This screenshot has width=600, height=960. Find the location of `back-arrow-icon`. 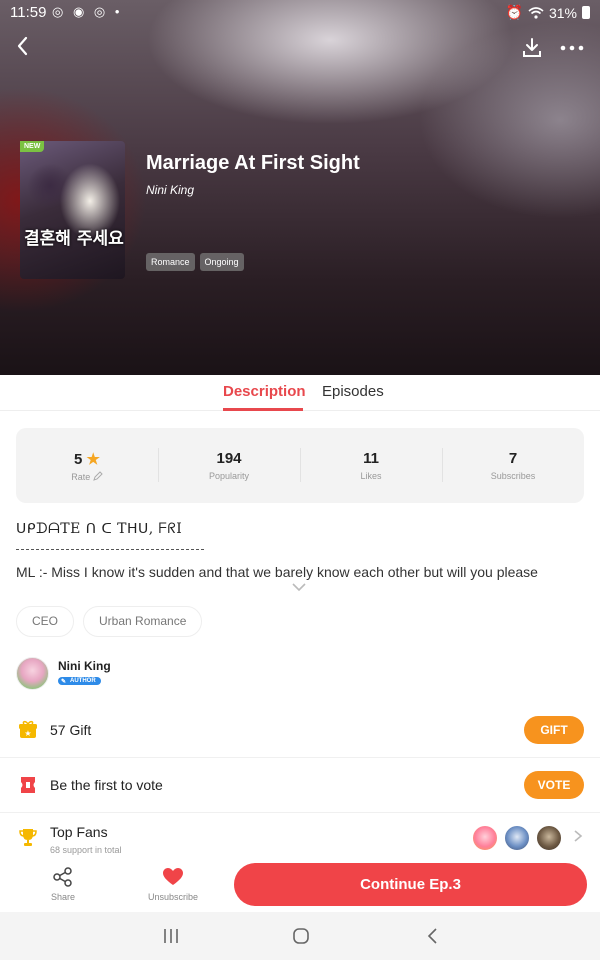

back-arrow-icon is located at coordinates (24, 46).